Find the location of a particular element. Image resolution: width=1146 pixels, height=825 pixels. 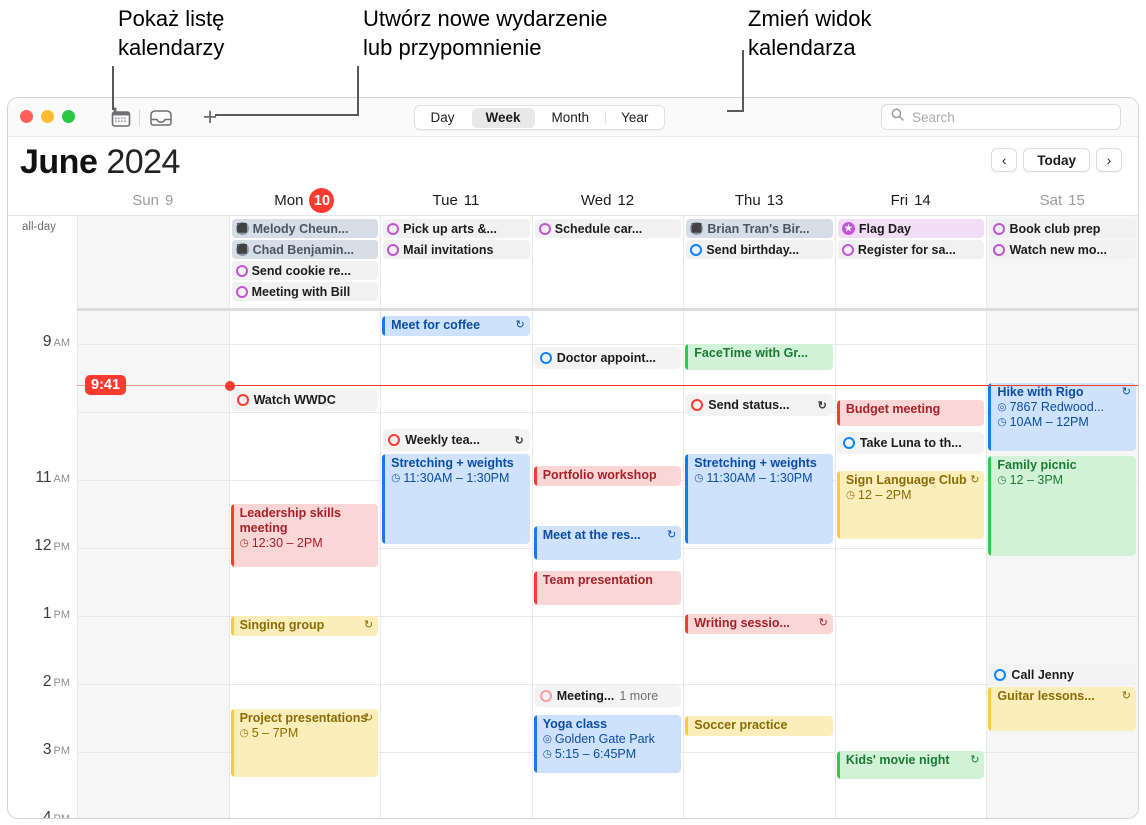

gift-icon: ⬛ is located at coordinates (242, 249).